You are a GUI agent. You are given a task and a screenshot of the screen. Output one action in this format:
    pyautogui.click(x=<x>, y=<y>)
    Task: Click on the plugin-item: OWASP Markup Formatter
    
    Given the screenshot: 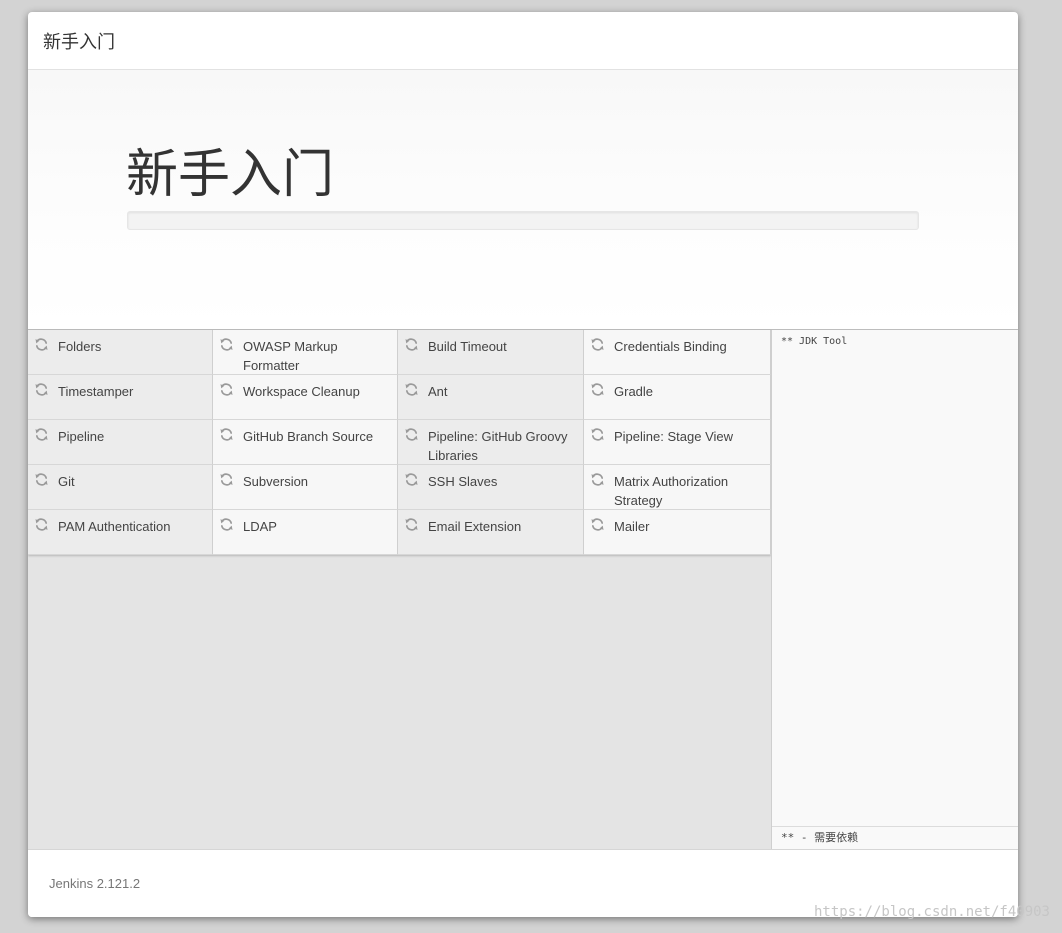 What is the action you would take?
    pyautogui.click(x=305, y=352)
    